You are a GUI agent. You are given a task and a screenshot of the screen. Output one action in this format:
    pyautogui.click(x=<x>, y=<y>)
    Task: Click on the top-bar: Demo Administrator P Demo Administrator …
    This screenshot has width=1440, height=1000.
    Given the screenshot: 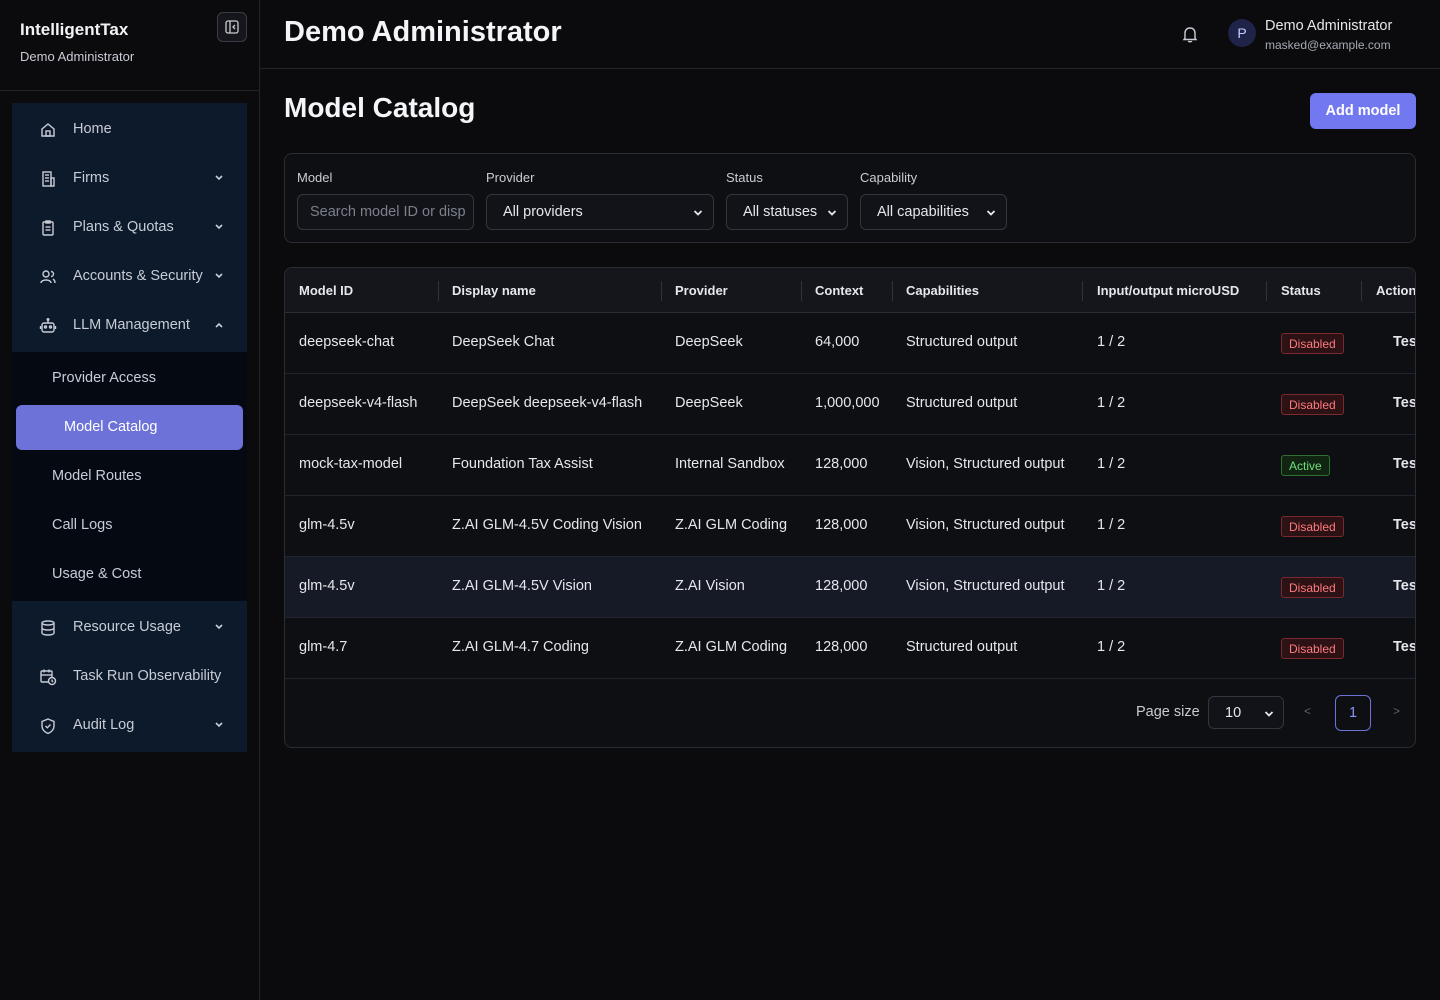 What is the action you would take?
    pyautogui.click(x=850, y=34)
    